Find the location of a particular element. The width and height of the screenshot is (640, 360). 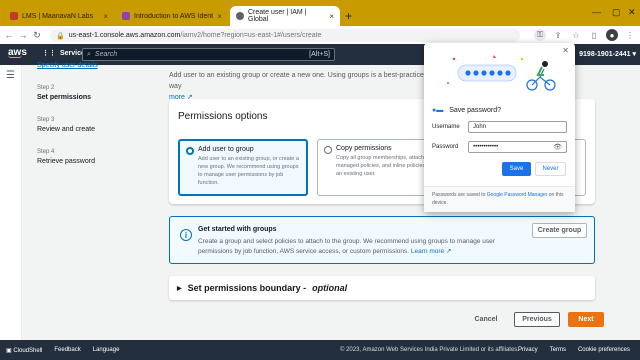

search-placeholder: Search is located at coordinates (106, 54).